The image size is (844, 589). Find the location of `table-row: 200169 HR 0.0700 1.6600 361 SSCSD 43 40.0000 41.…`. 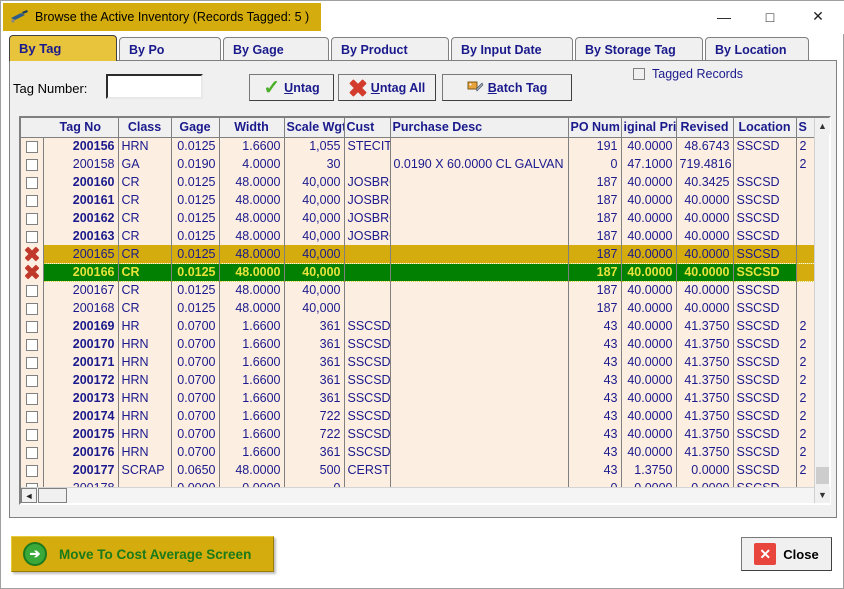

table-row: 200169 HR 0.0700 1.6600 361 SSCSD 43 40.0000 41.… is located at coordinates (418, 326).